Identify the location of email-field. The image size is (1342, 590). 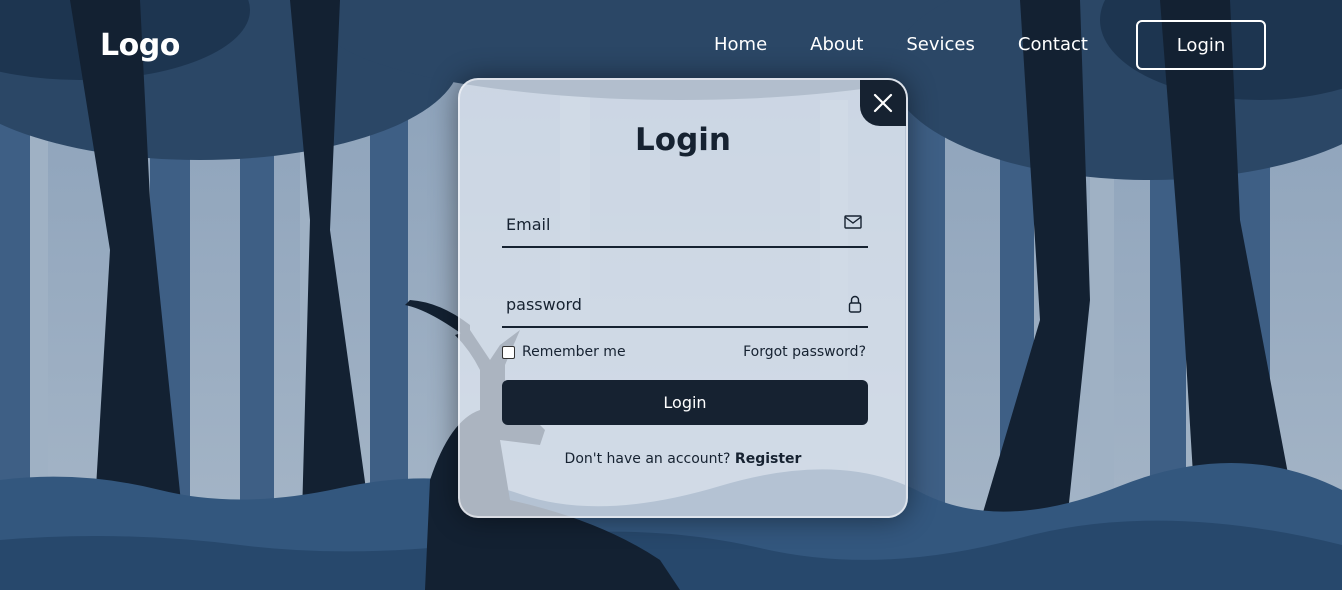
(666, 224).